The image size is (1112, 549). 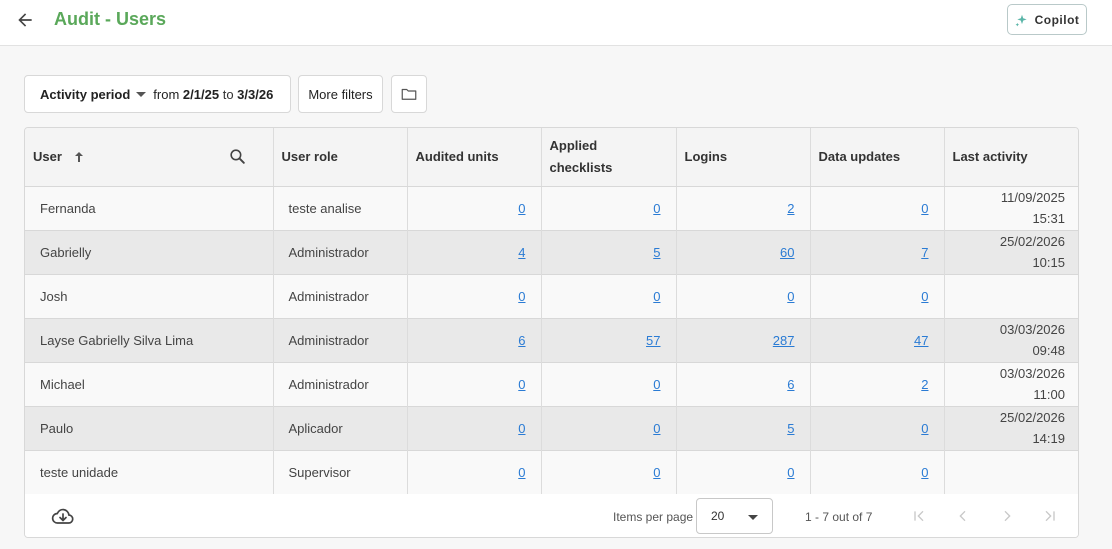 I want to click on cell-last-activity: 11/09/2025 15:31, so click(x=1011, y=208).